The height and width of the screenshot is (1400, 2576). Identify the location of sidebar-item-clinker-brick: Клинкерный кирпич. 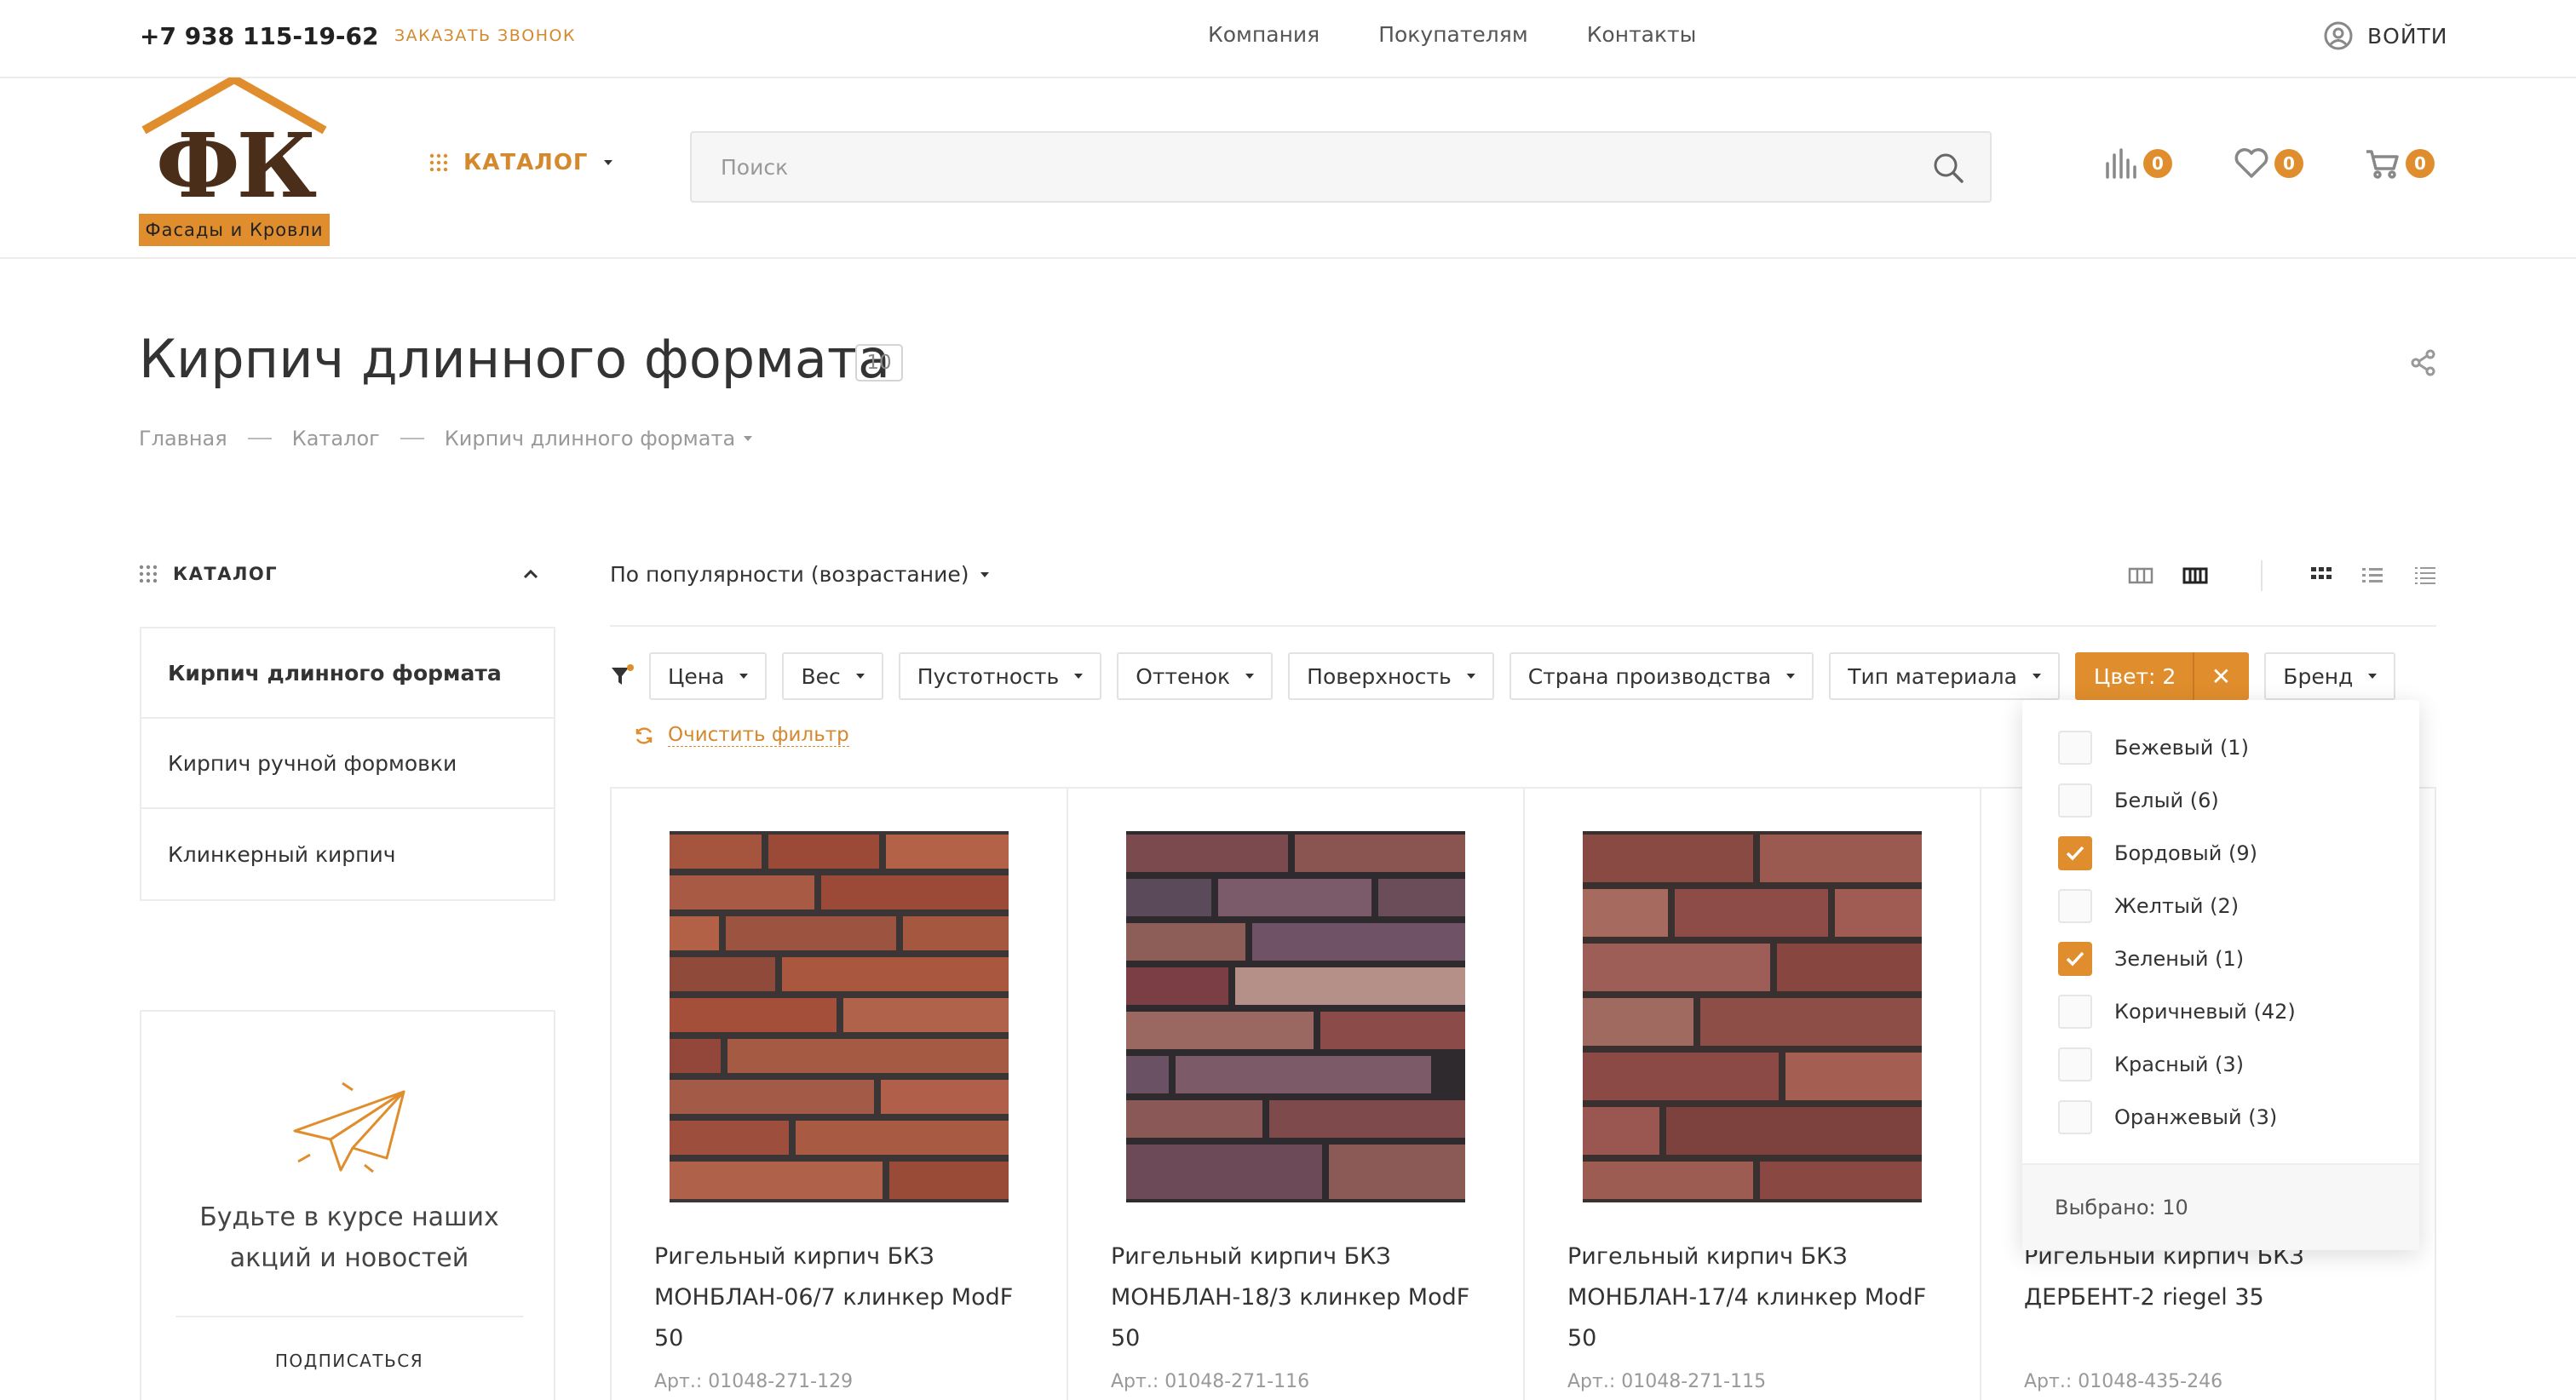
(348, 854).